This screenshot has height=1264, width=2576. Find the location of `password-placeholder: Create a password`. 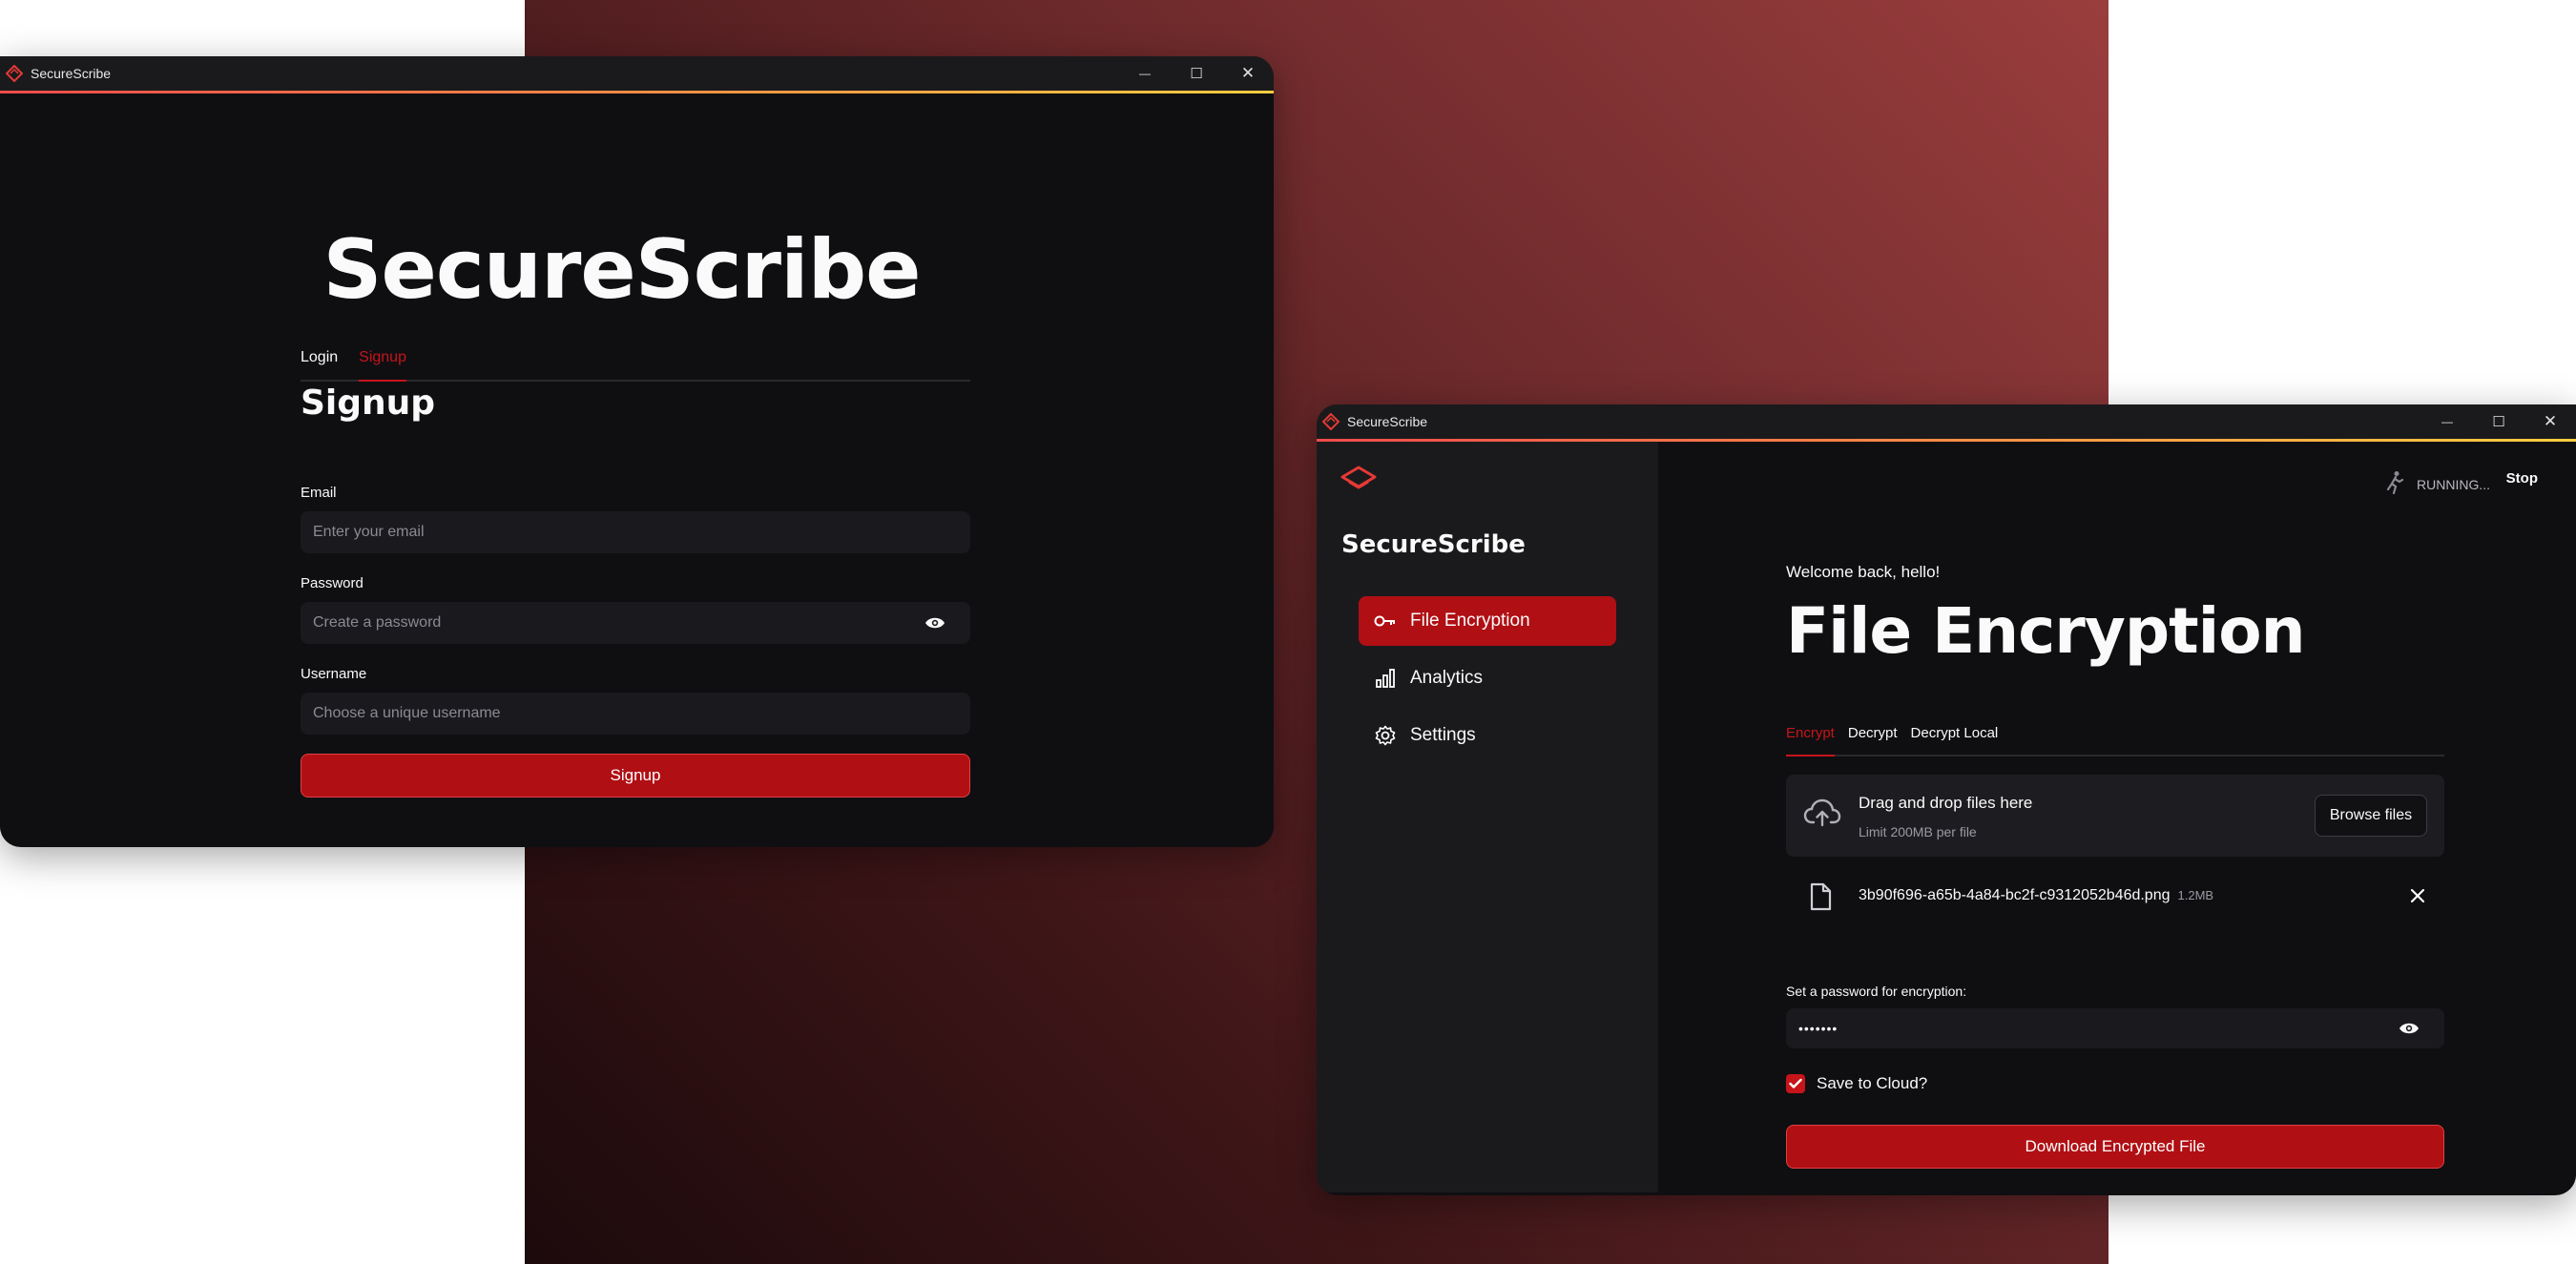

password-placeholder: Create a password is located at coordinates (377, 622).